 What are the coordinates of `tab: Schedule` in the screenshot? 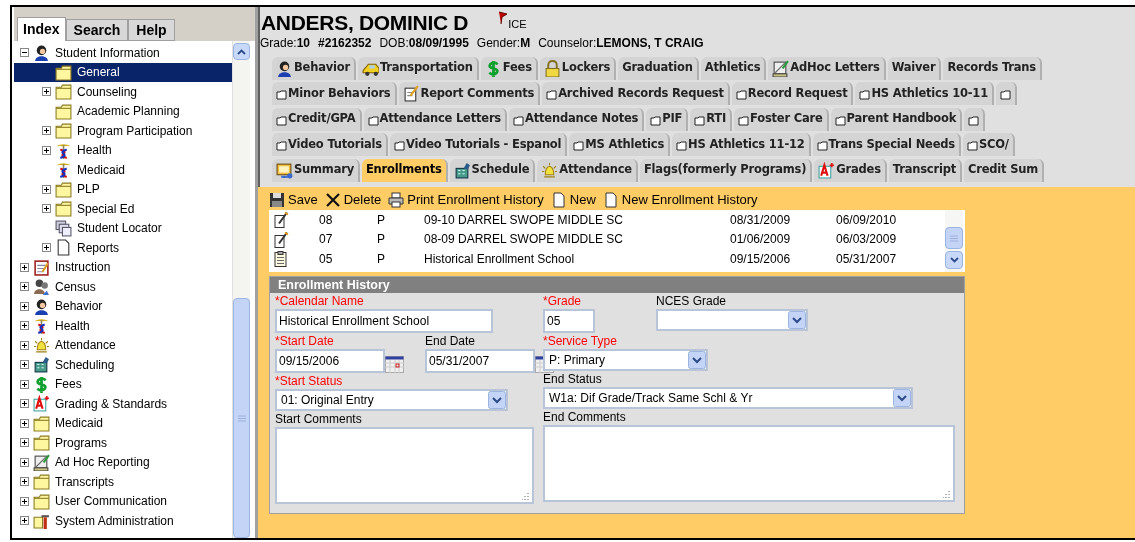 It's located at (492, 170).